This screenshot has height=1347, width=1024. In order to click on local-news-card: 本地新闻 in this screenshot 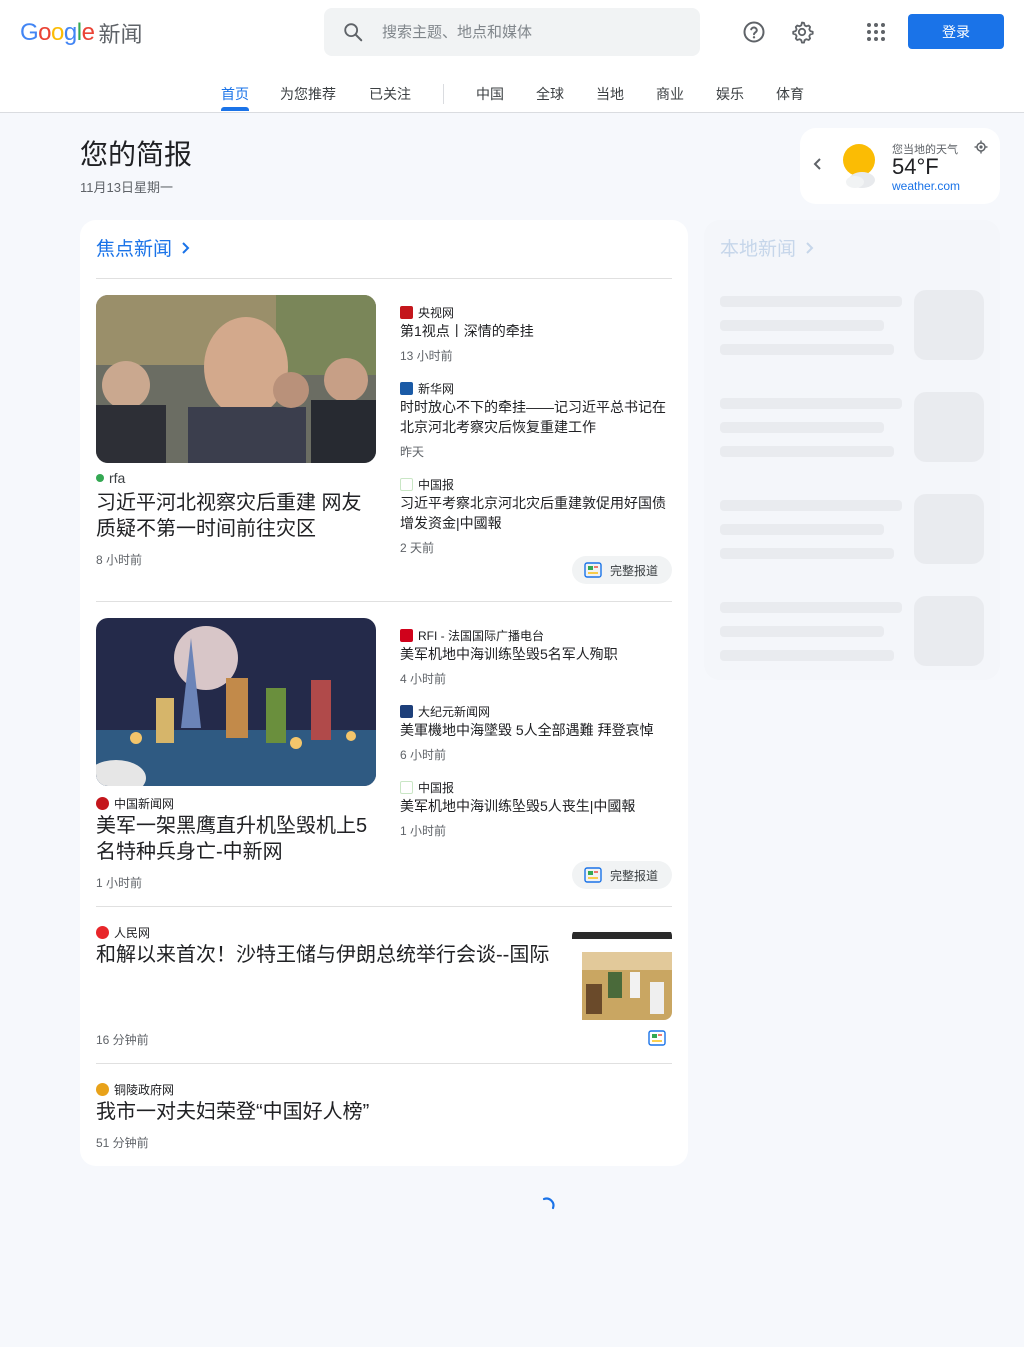, I will do `click(852, 450)`.